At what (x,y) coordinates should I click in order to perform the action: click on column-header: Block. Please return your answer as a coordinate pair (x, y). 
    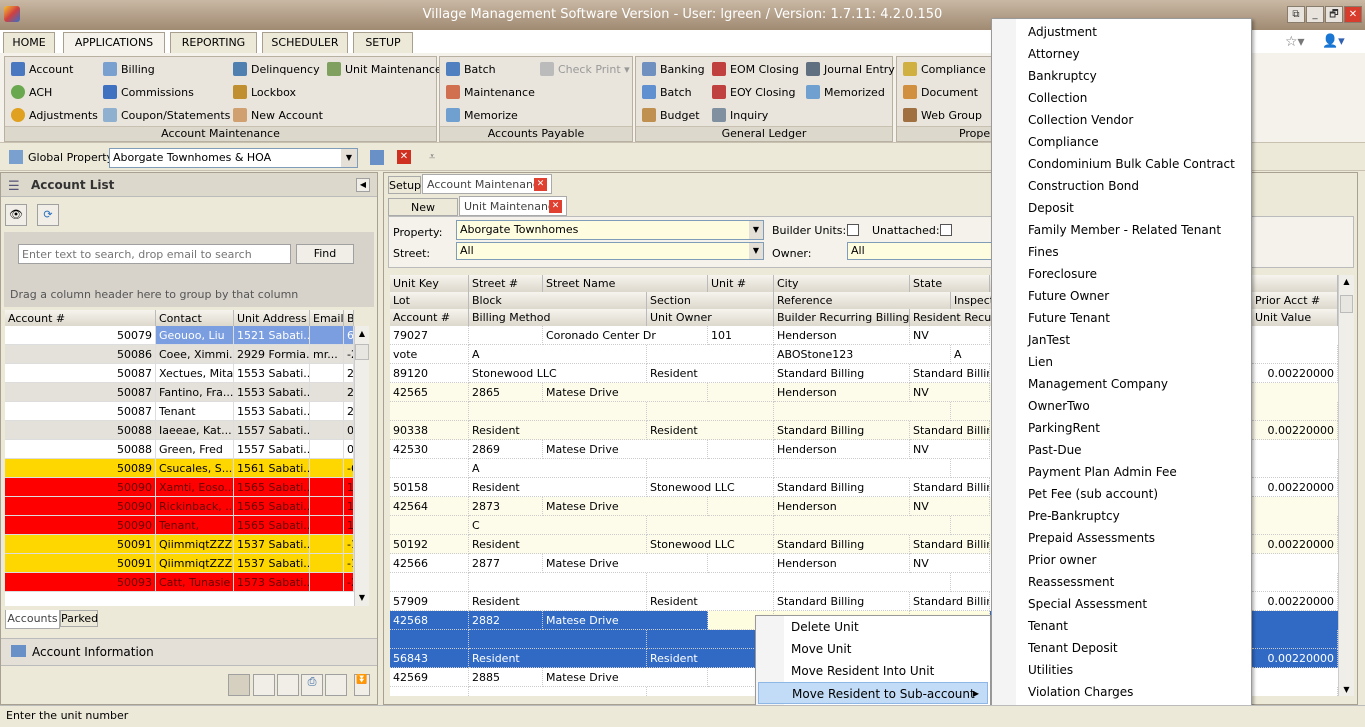
    Looking at the image, I should click on (558, 300).